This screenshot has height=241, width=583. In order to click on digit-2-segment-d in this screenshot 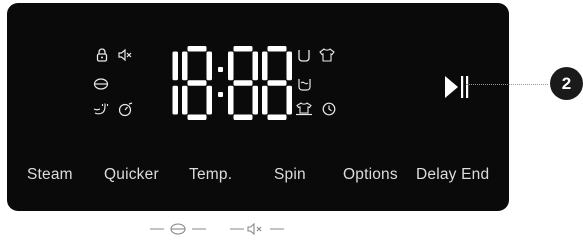, I will do `click(197, 117)`.